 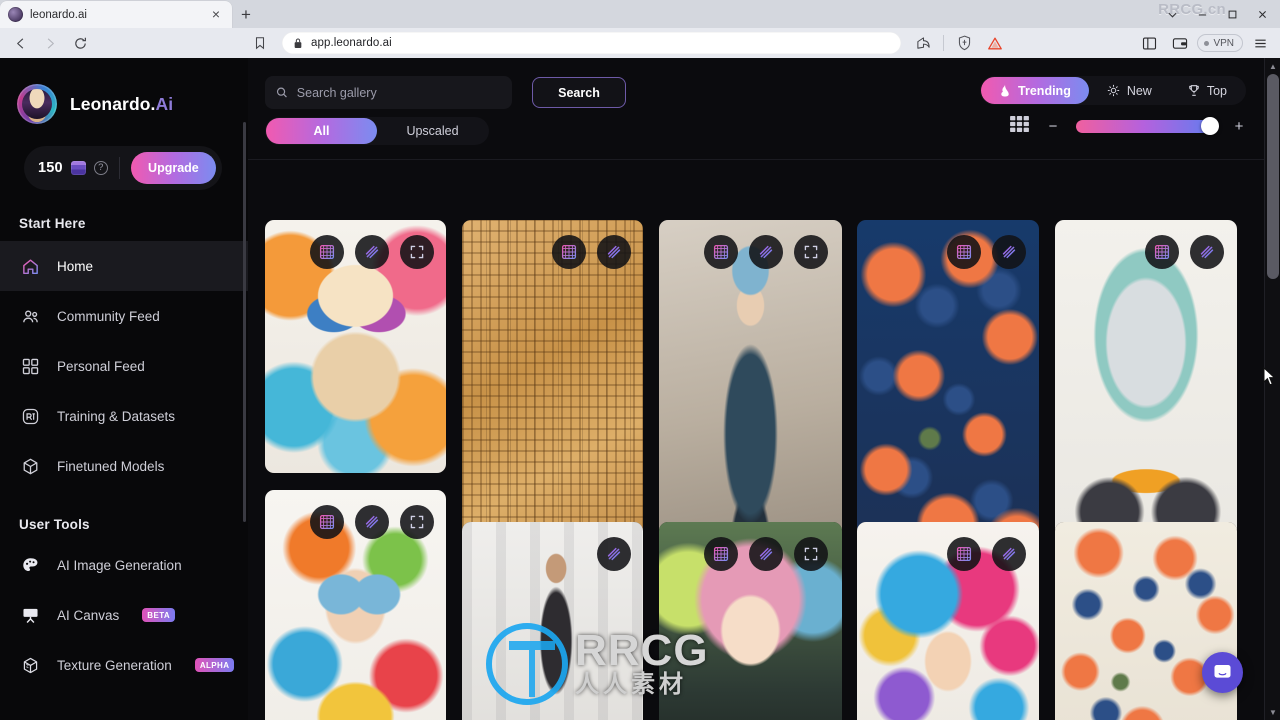 I want to click on tab-label: Trending, so click(x=1044, y=90).